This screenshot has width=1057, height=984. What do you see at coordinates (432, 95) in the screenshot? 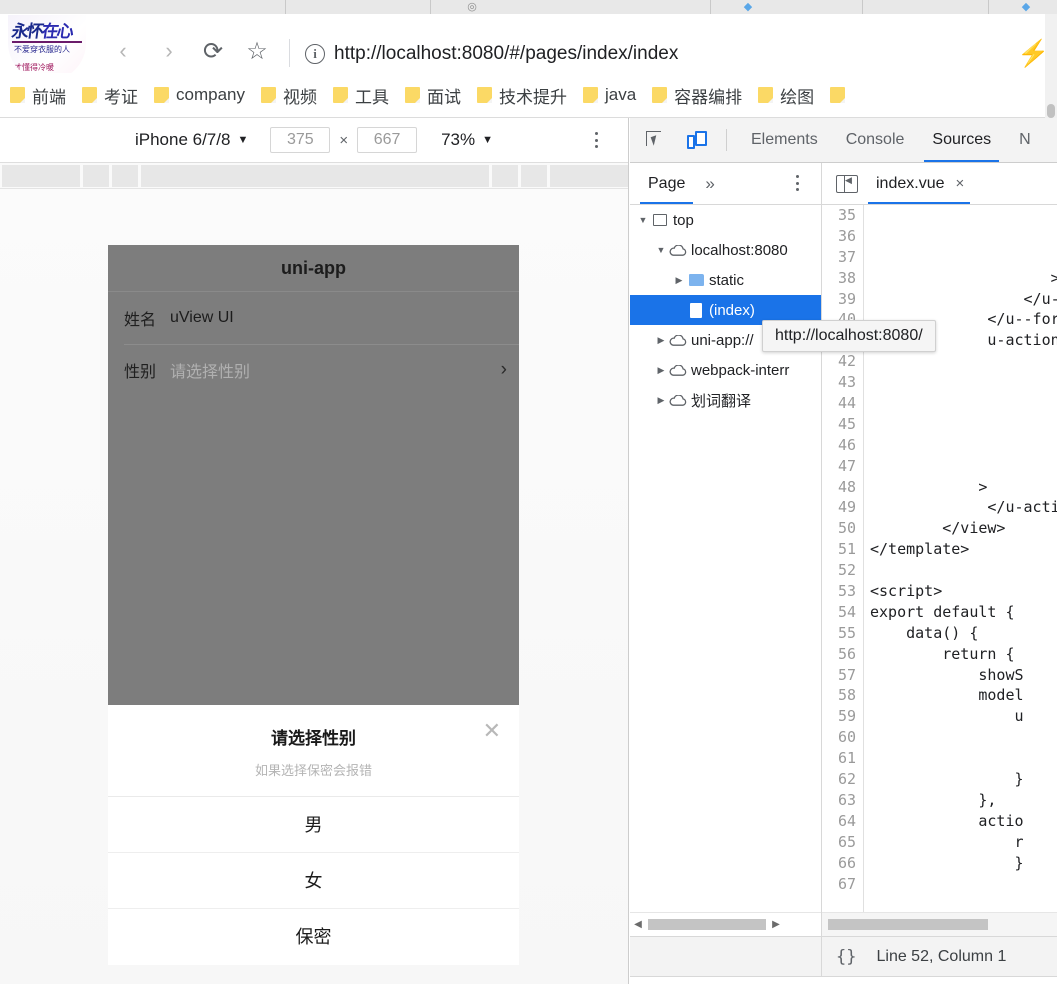
I see `bookmark-item: 面试` at bounding box center [432, 95].